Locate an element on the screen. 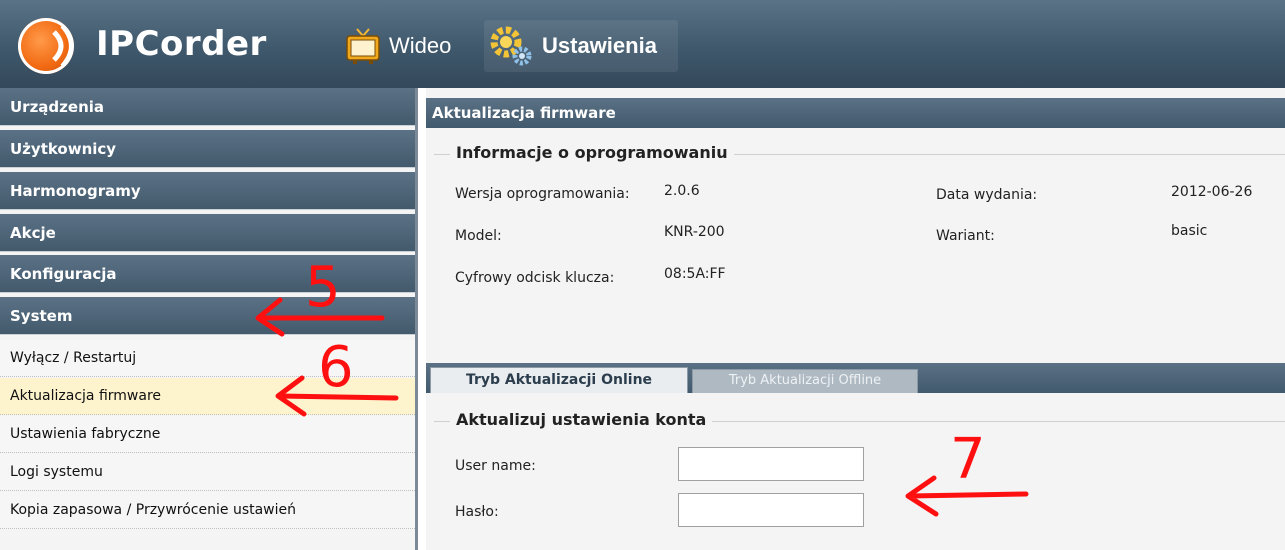 This screenshot has height=550, width=1285. sidebar-category-users: Użytkownicy is located at coordinates (207, 149).